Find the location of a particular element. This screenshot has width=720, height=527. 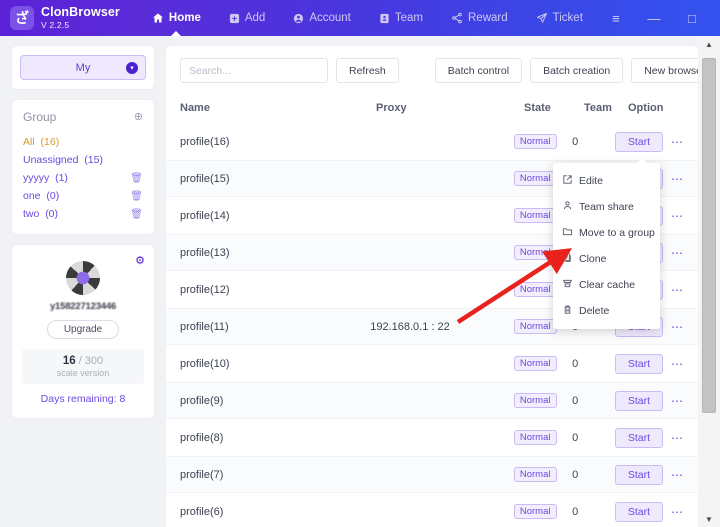

table-row: profile(9) Normal 0 Start ⋯ is located at coordinates (432, 400).